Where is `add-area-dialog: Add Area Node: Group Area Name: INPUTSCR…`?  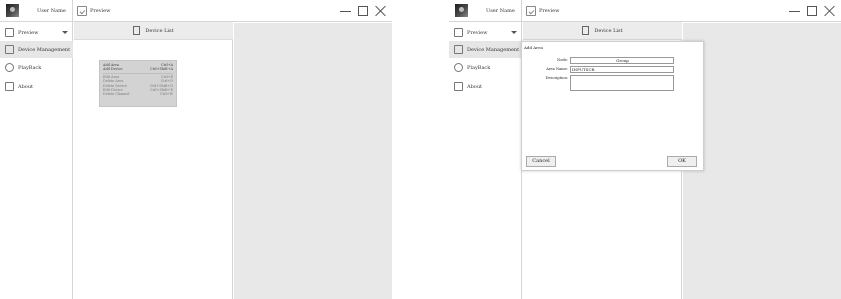
add-area-dialog: Add Area Node: Group Area Name: INPUTSCR… is located at coordinates (612, 106).